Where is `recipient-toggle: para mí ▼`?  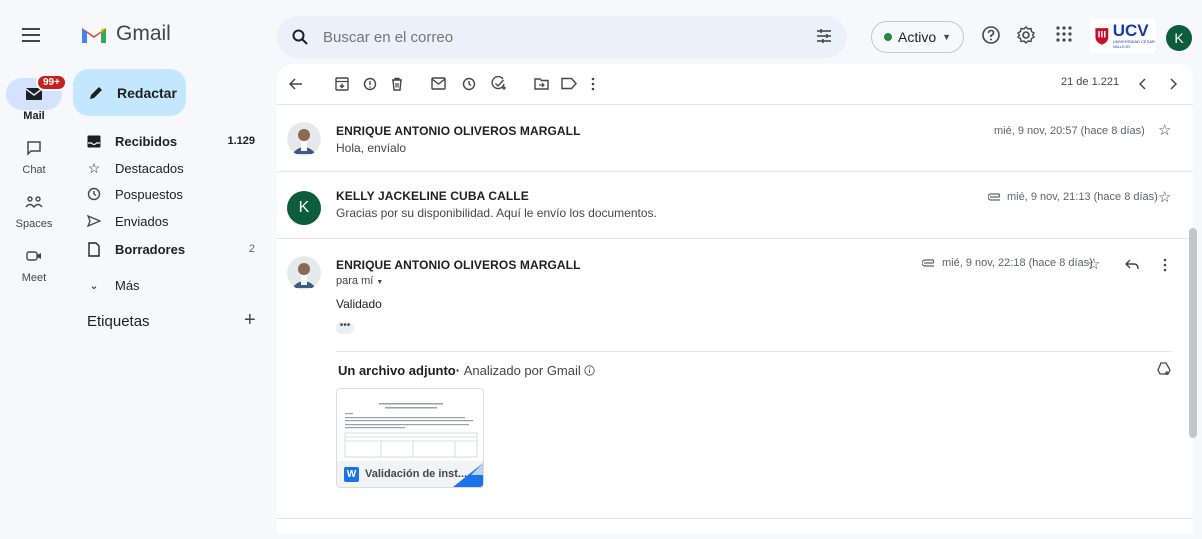
recipient-toggle: para mí ▼ is located at coordinates (359, 281).